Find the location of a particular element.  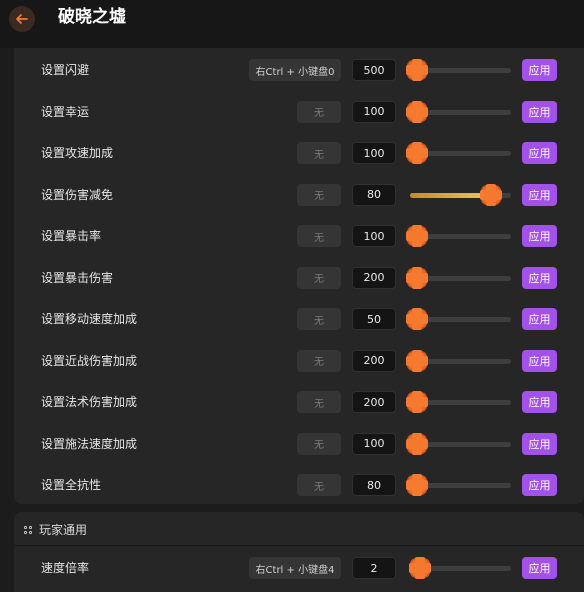

back-button is located at coordinates (22, 19).